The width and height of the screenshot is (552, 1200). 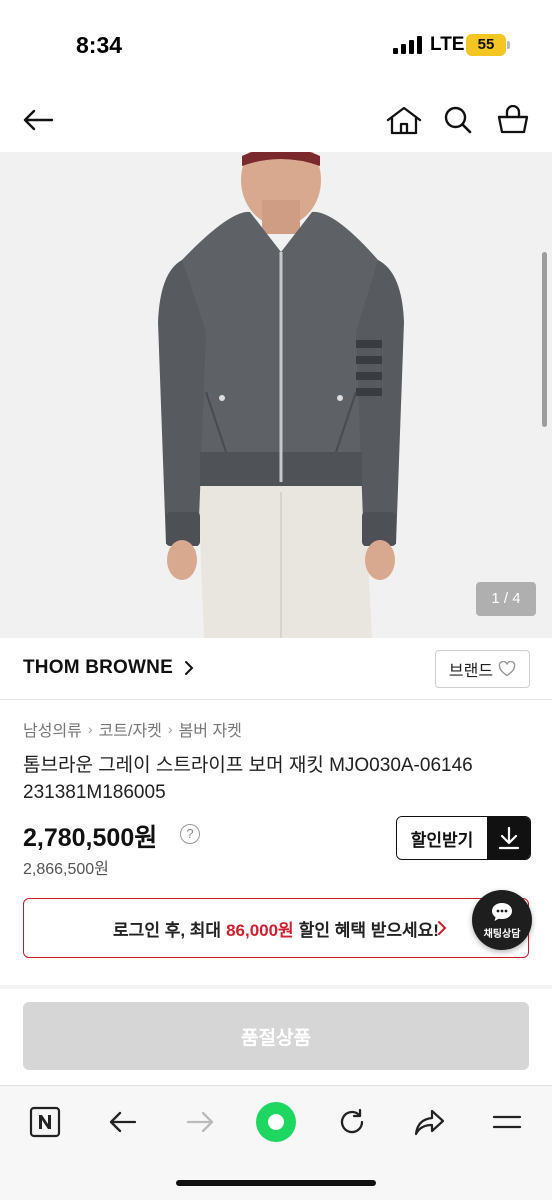 What do you see at coordinates (210, 729) in the screenshot?
I see `breadcrumb-item: 봄버 자켓` at bounding box center [210, 729].